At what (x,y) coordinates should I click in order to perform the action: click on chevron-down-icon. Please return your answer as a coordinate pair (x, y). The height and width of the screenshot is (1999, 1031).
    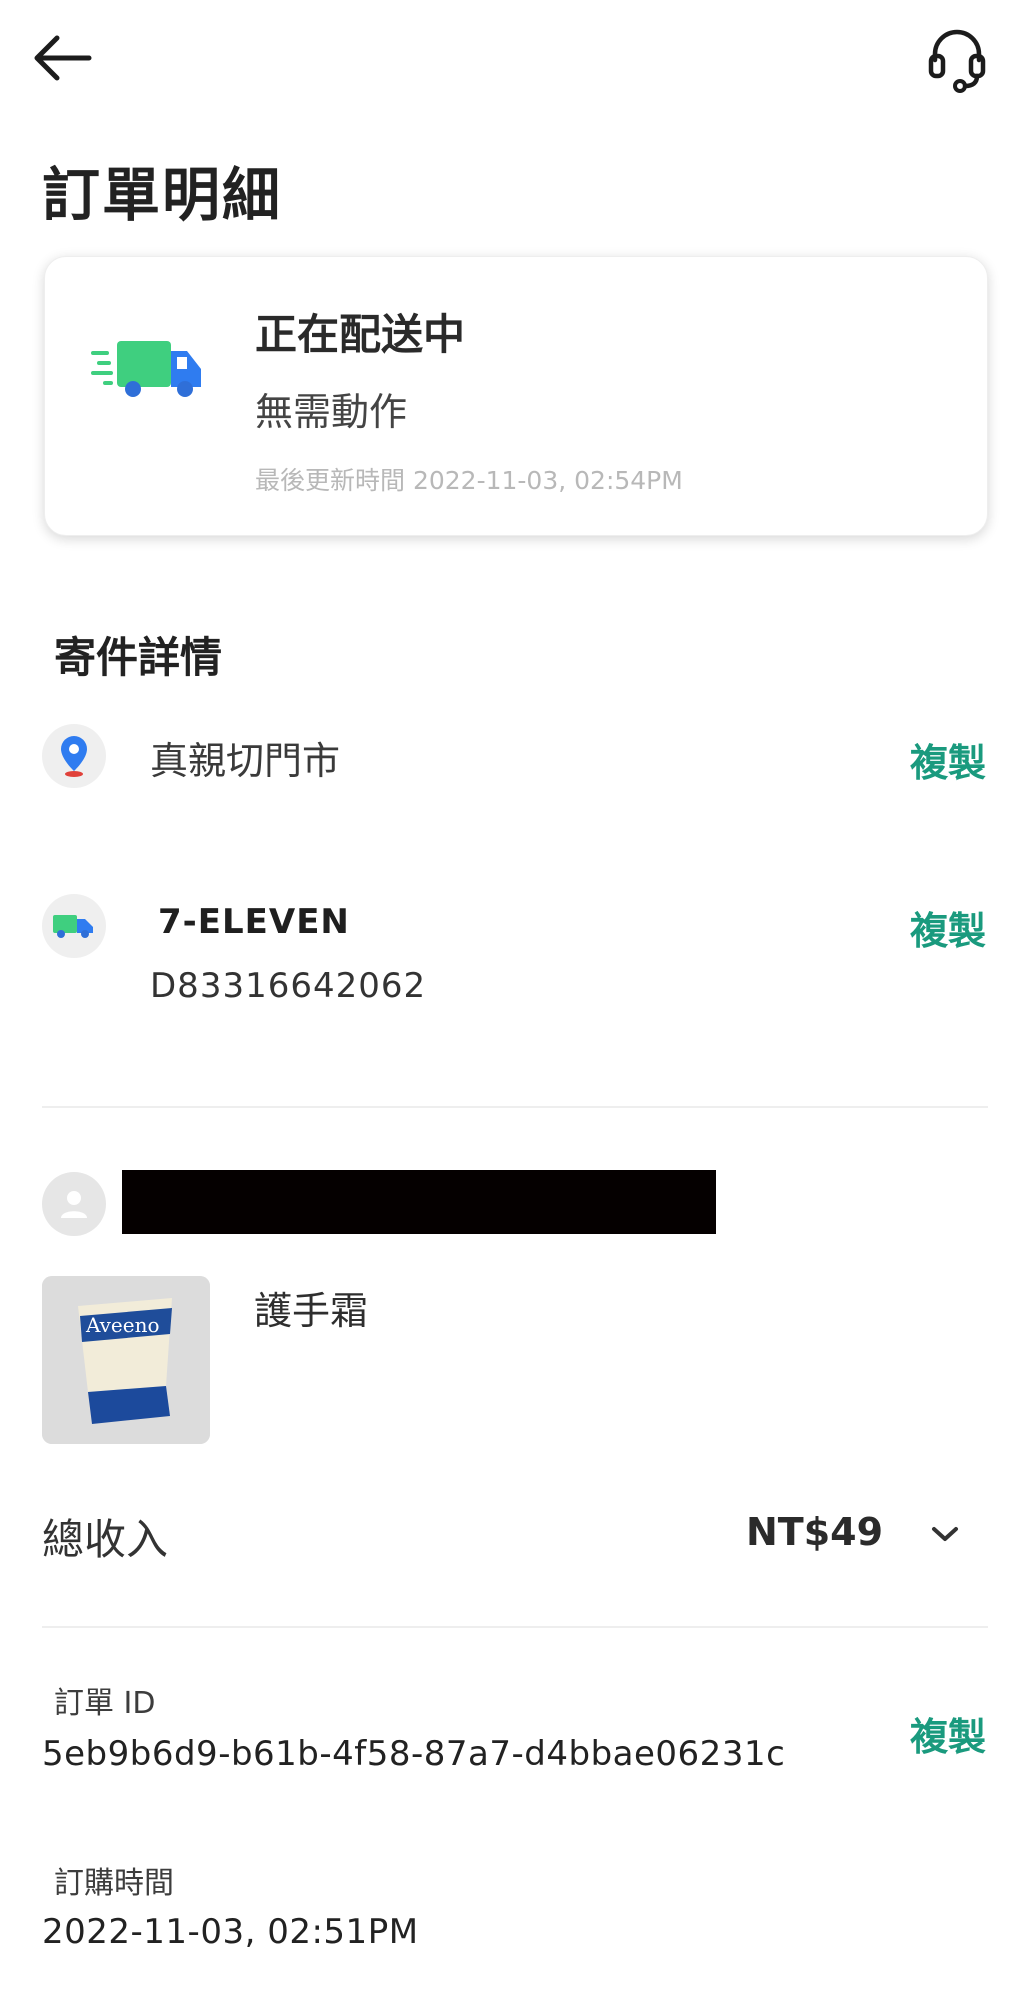
    Looking at the image, I should click on (945, 1534).